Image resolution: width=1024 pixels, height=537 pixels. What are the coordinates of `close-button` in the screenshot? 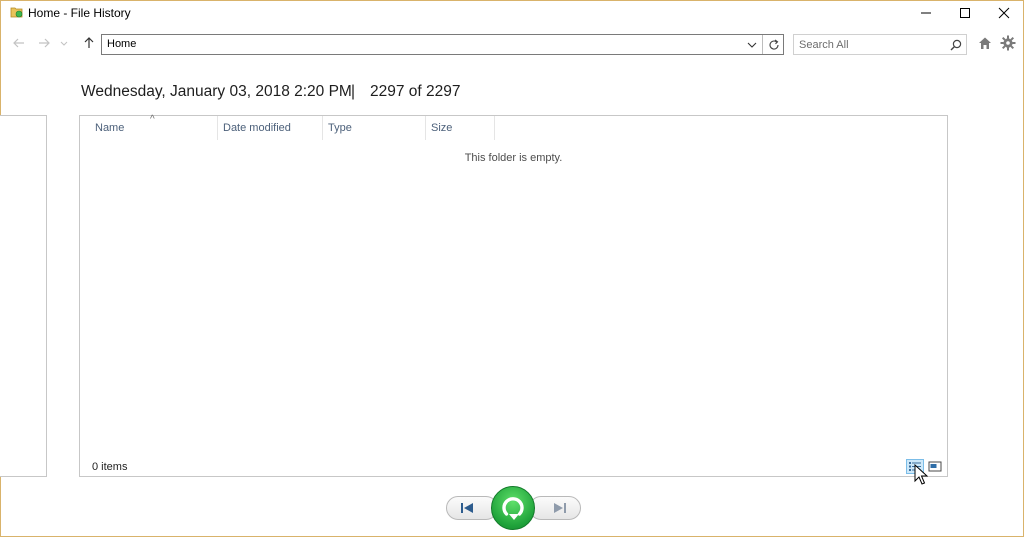 It's located at (1004, 13).